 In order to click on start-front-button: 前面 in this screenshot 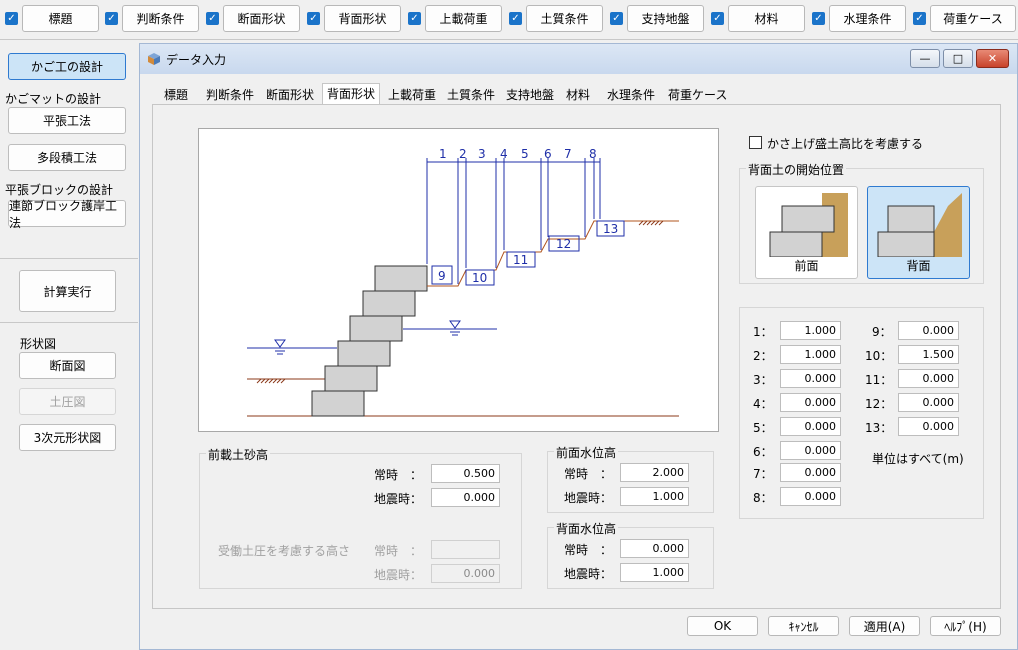, I will do `click(806, 232)`.